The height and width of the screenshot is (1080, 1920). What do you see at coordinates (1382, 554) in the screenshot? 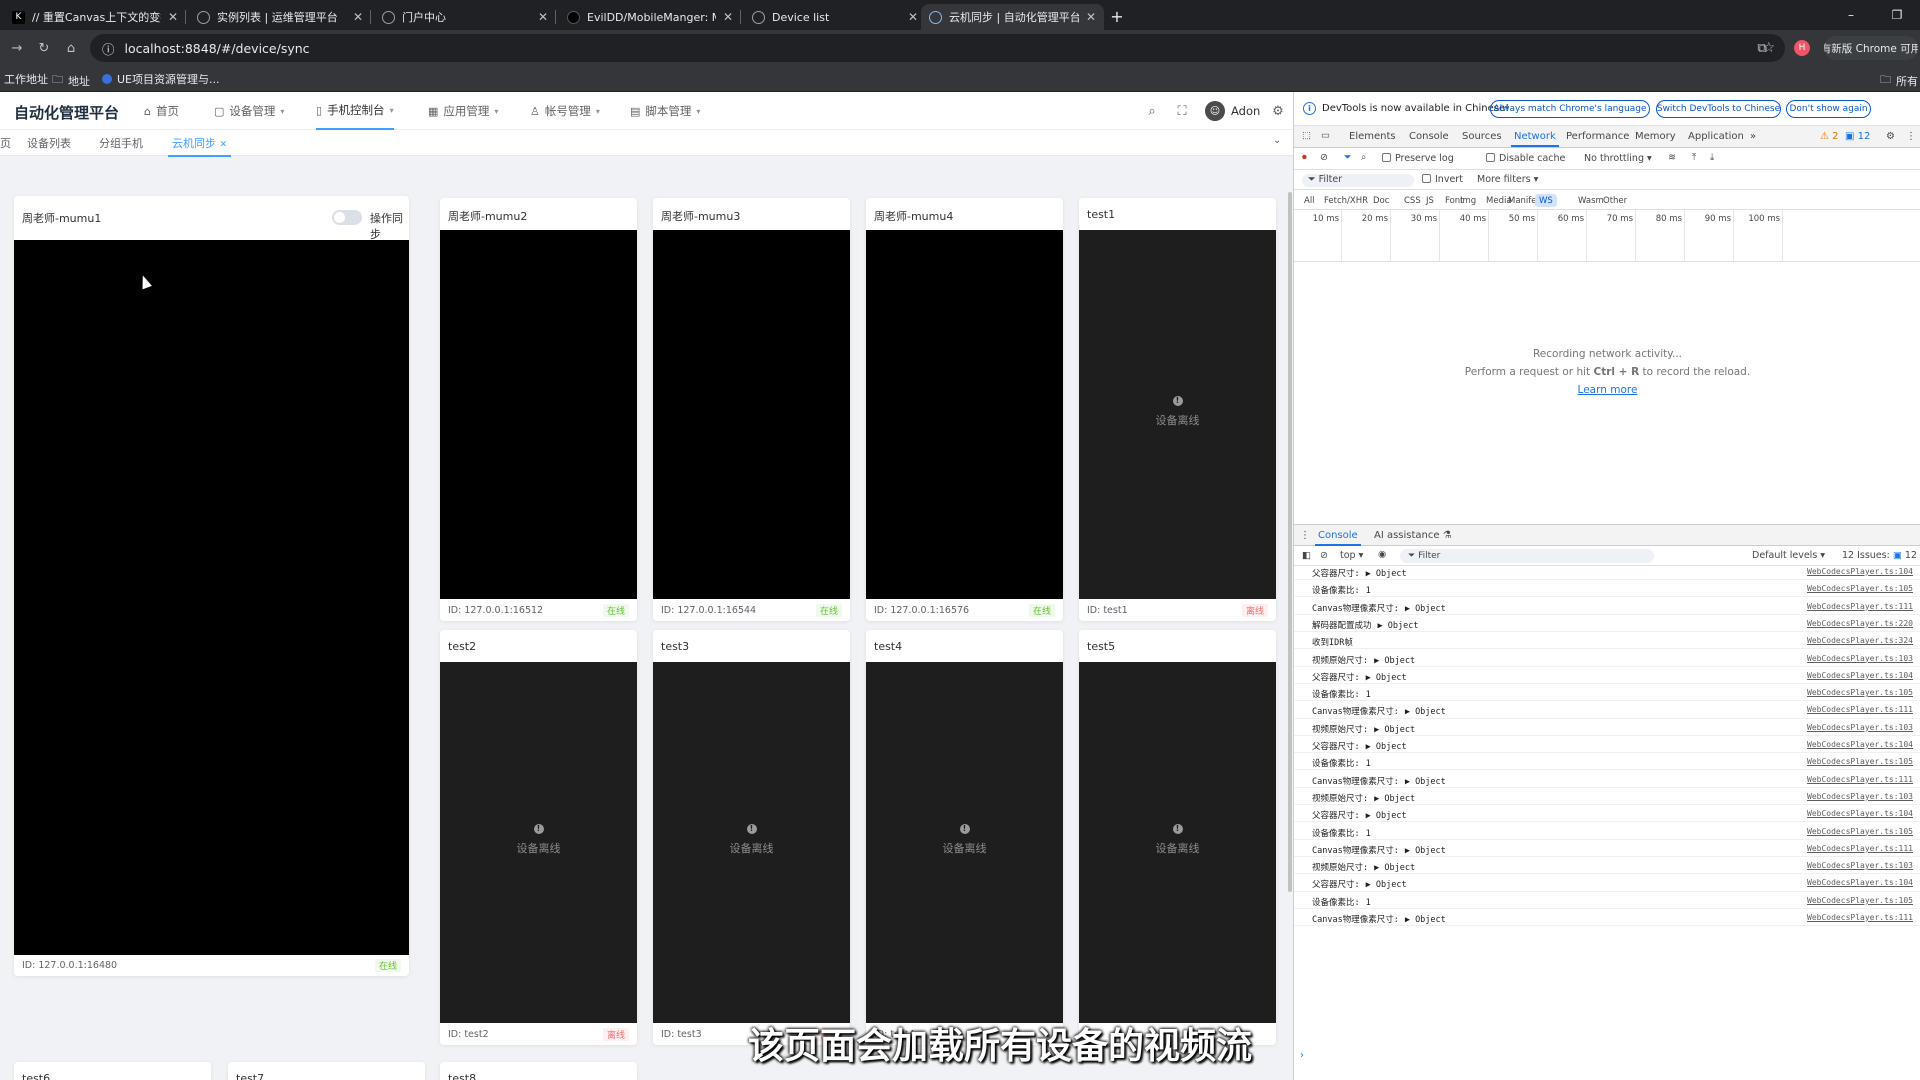
I see `eye-icon: ◉` at bounding box center [1382, 554].